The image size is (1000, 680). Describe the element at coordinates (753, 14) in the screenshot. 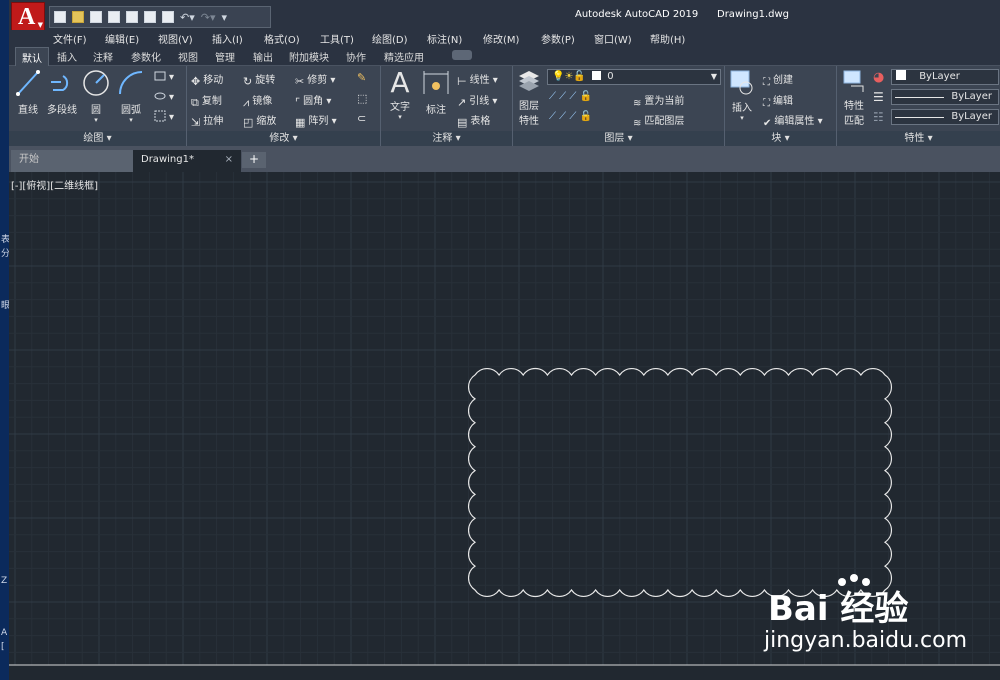

I see `document-title: Drawing1.dwg` at that location.